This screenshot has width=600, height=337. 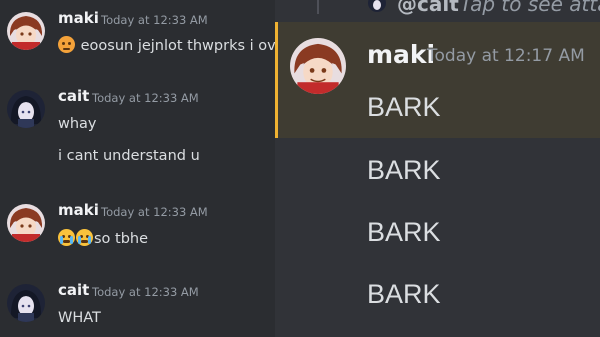 What do you see at coordinates (506, 56) in the screenshot?
I see `timestamp: Today at 12:17 AM` at bounding box center [506, 56].